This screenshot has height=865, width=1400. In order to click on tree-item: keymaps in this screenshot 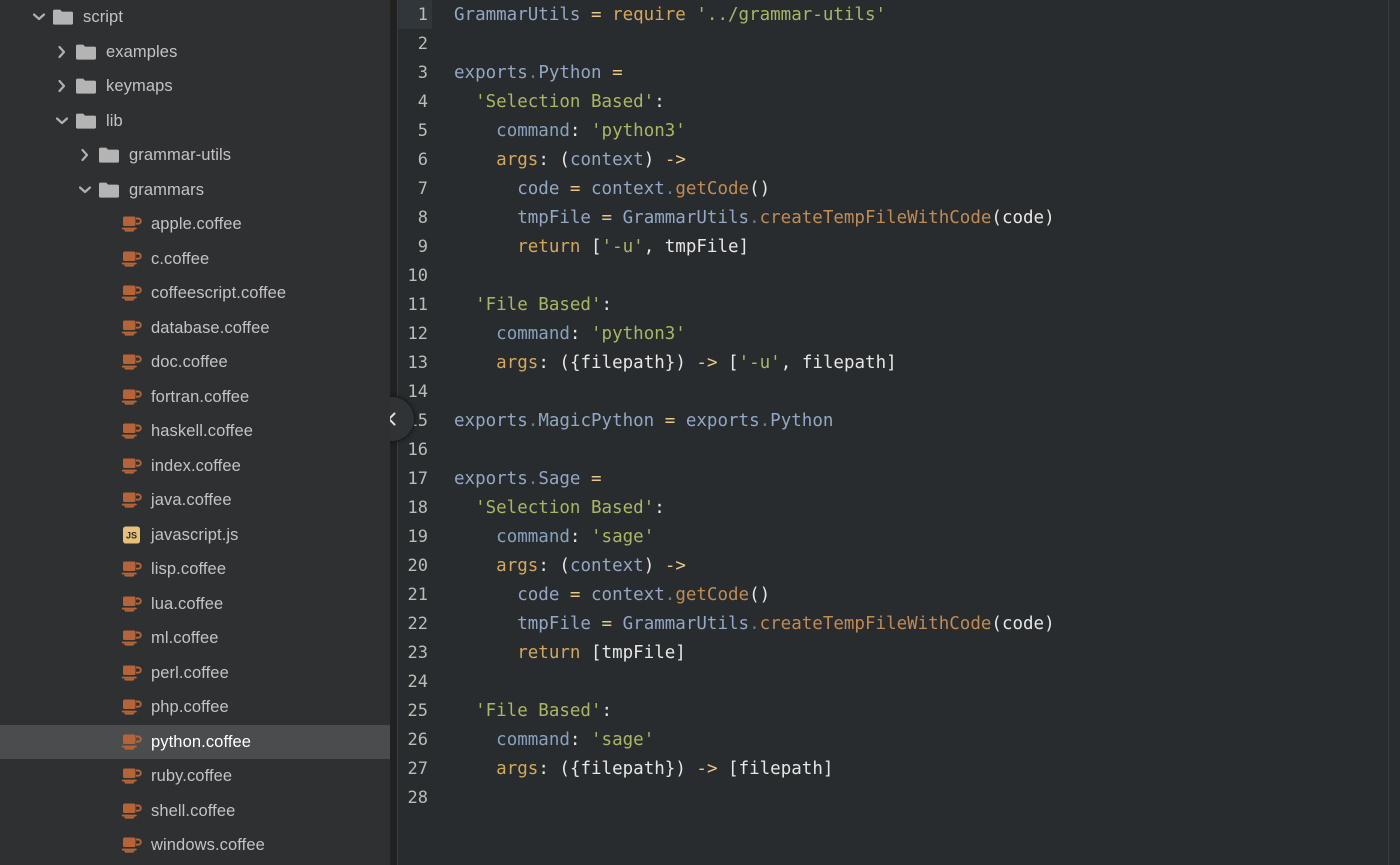, I will do `click(195, 86)`.